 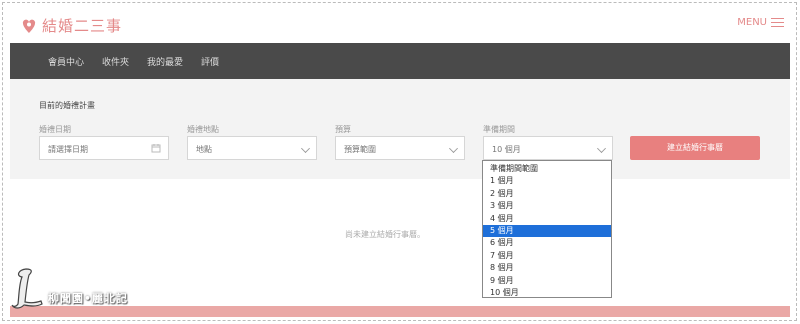 I want to click on dropdown-option-highlighted: 5 個月, so click(x=547, y=231).